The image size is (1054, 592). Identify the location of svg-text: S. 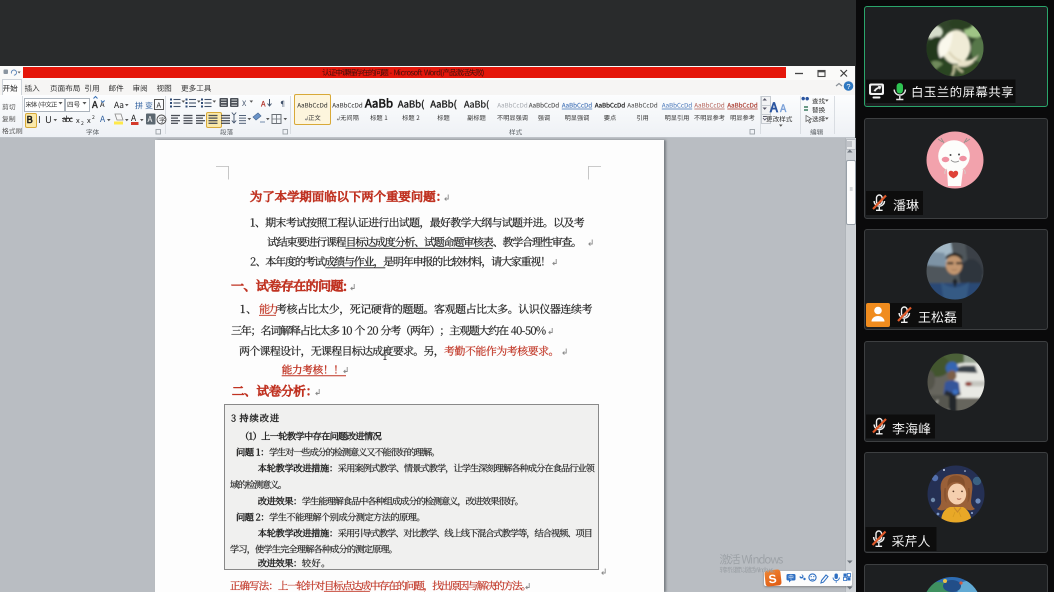
(772, 579).